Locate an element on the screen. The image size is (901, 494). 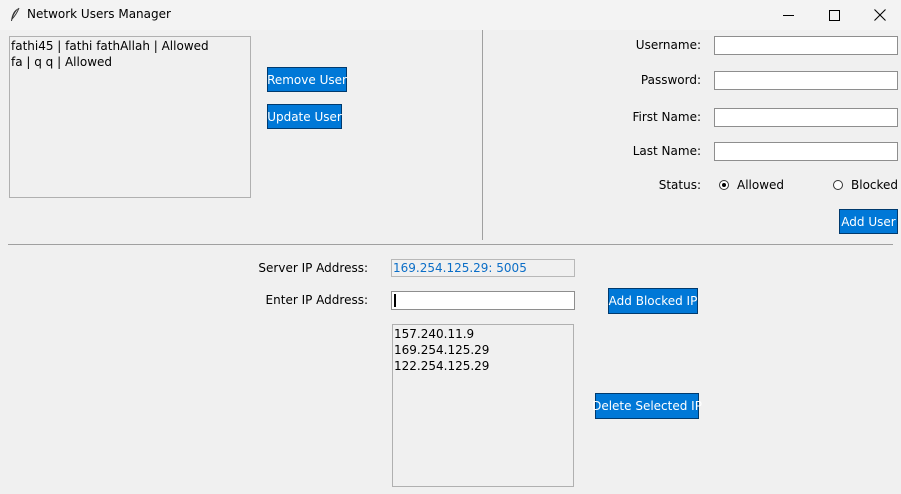
remove-user-button: Remove User is located at coordinates (307, 79).